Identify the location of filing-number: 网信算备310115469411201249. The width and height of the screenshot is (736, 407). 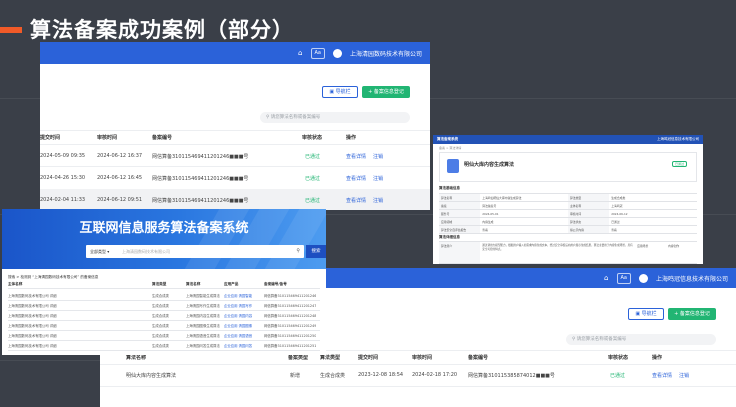
(290, 326).